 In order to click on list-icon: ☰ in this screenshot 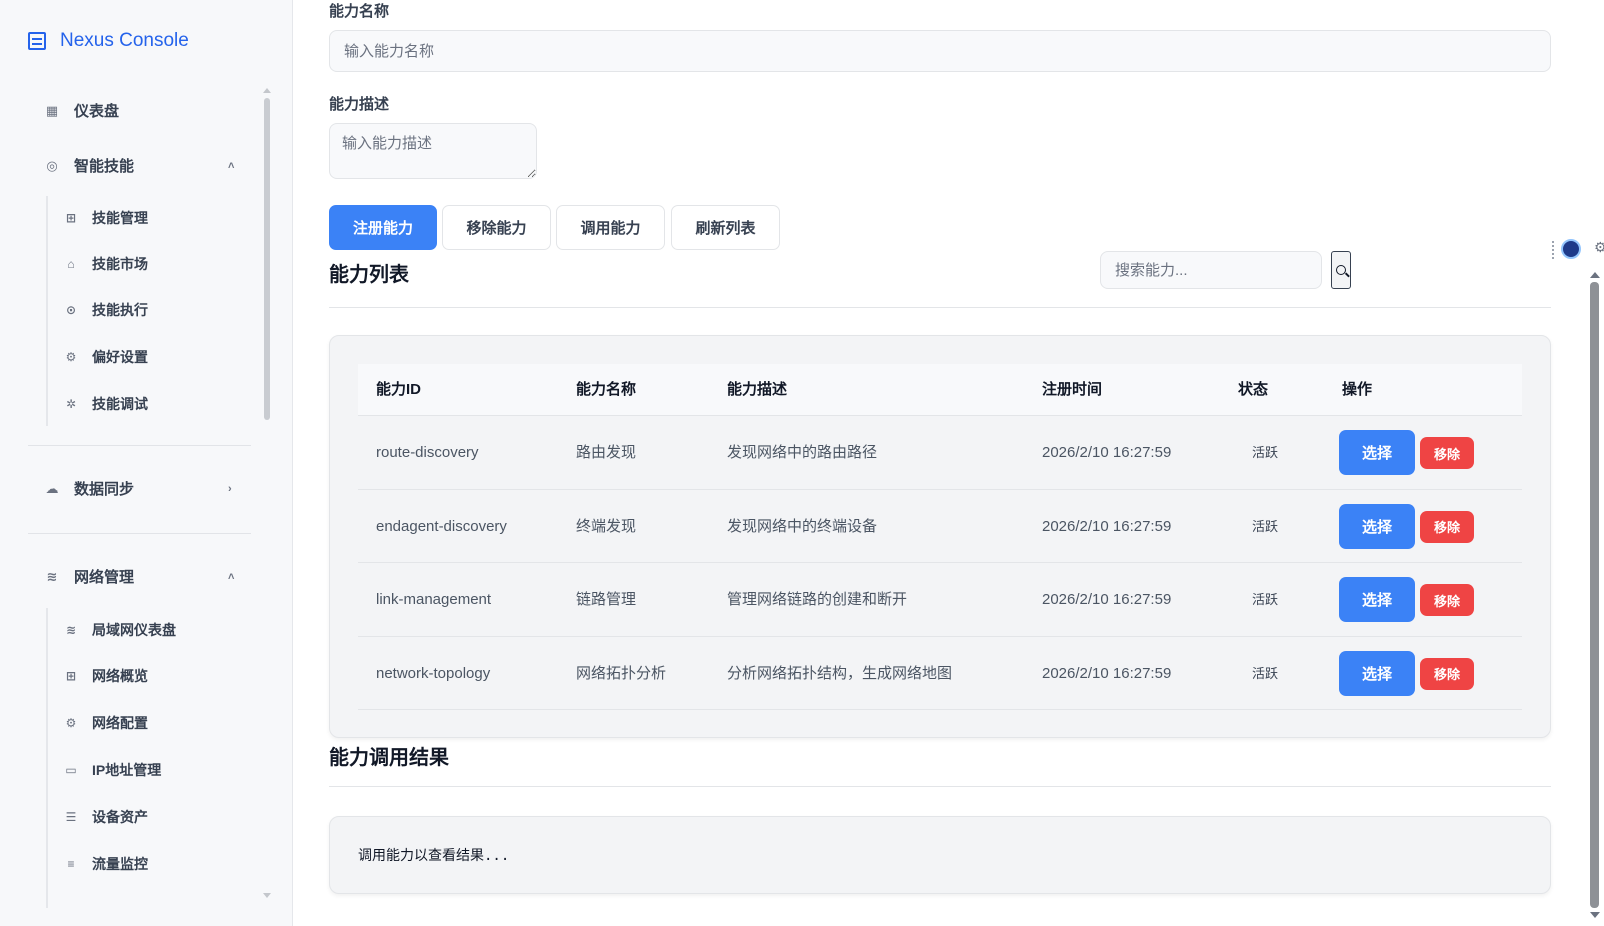, I will do `click(71, 817)`.